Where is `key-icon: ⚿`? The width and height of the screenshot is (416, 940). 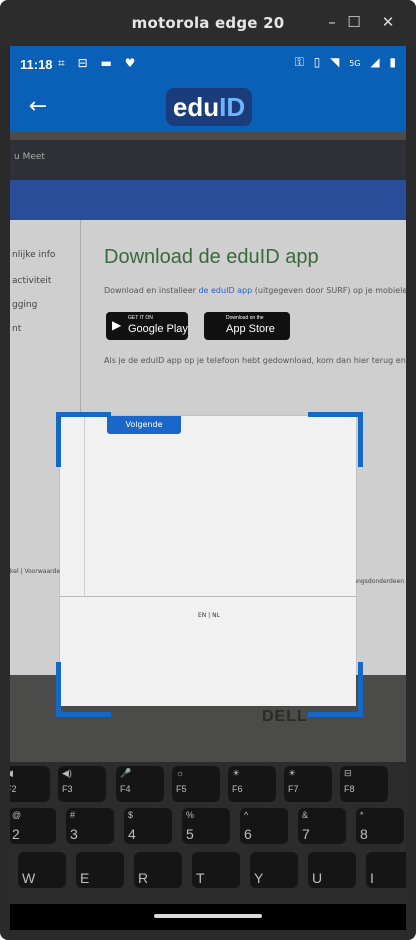 key-icon: ⚿ is located at coordinates (299, 62).